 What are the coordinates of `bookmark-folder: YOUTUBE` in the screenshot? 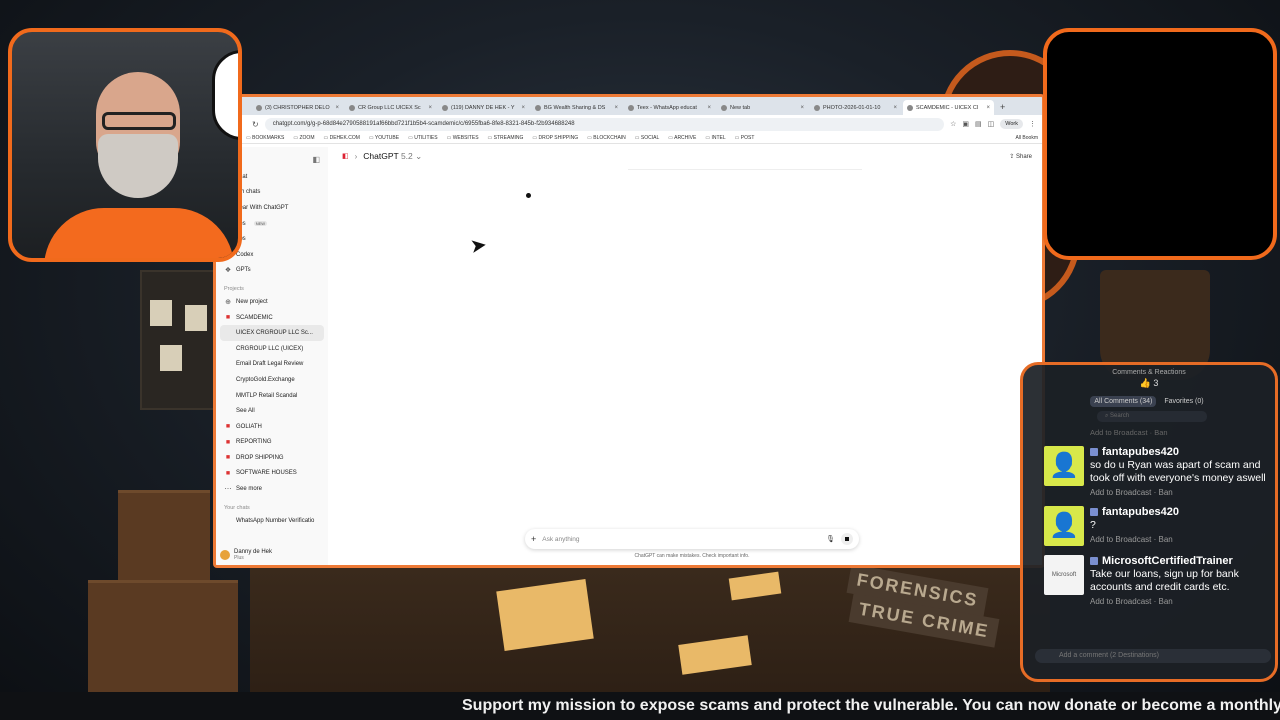 It's located at (384, 138).